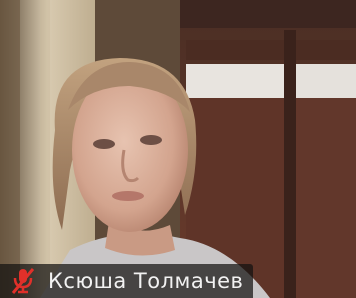 This screenshot has width=356, height=298. What do you see at coordinates (23, 281) in the screenshot?
I see `muted-mic-icon` at bounding box center [23, 281].